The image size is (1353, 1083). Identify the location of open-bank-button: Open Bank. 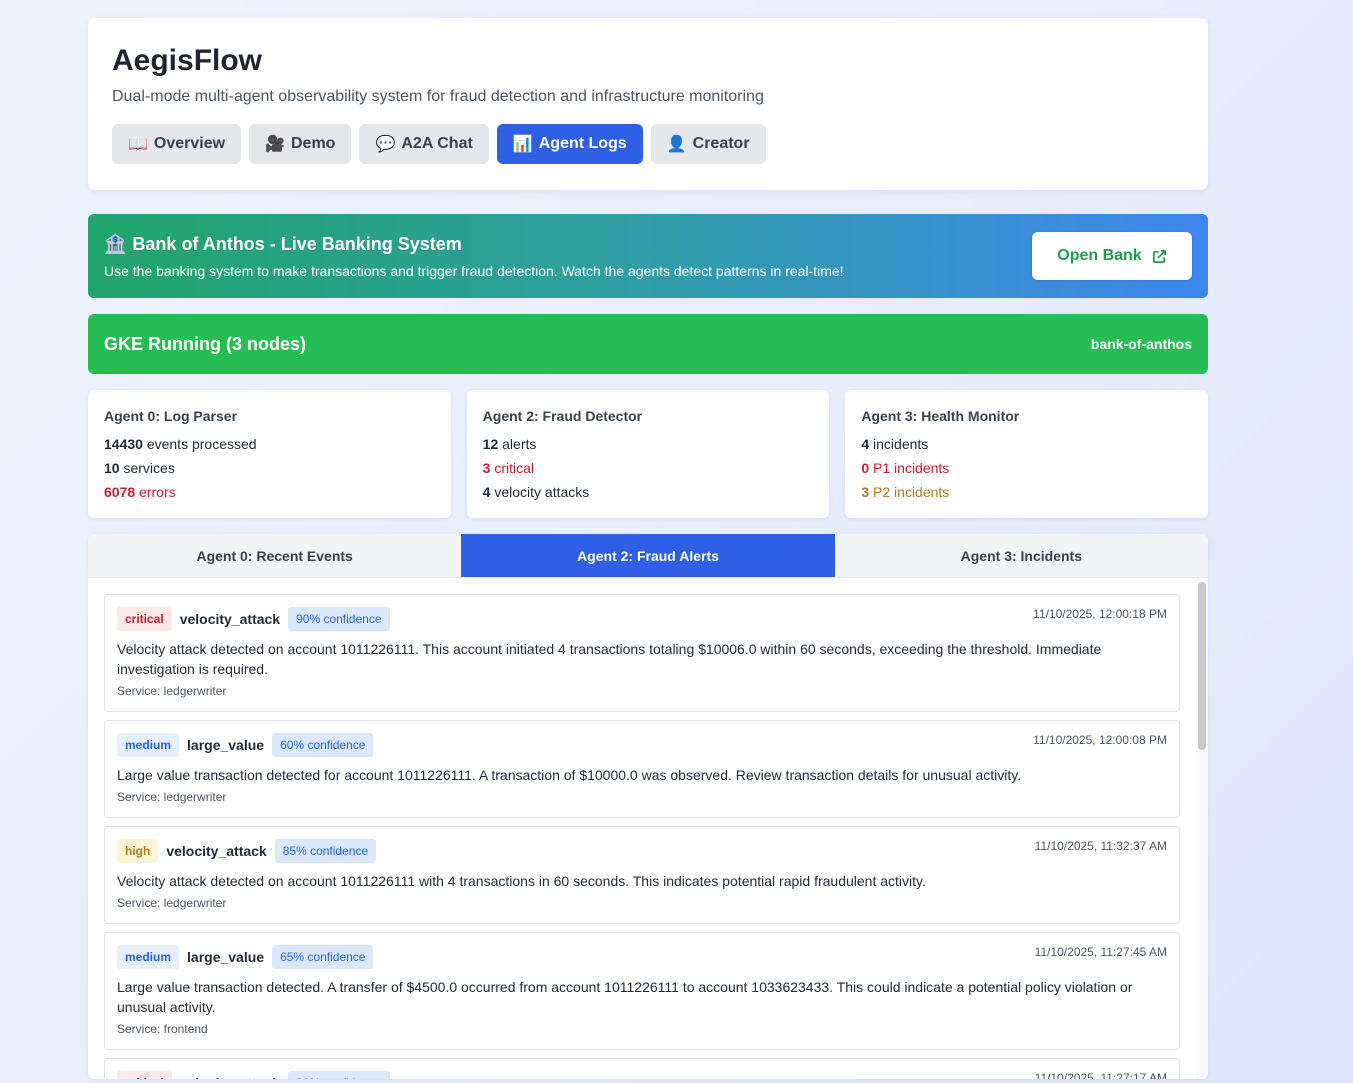
(1112, 256).